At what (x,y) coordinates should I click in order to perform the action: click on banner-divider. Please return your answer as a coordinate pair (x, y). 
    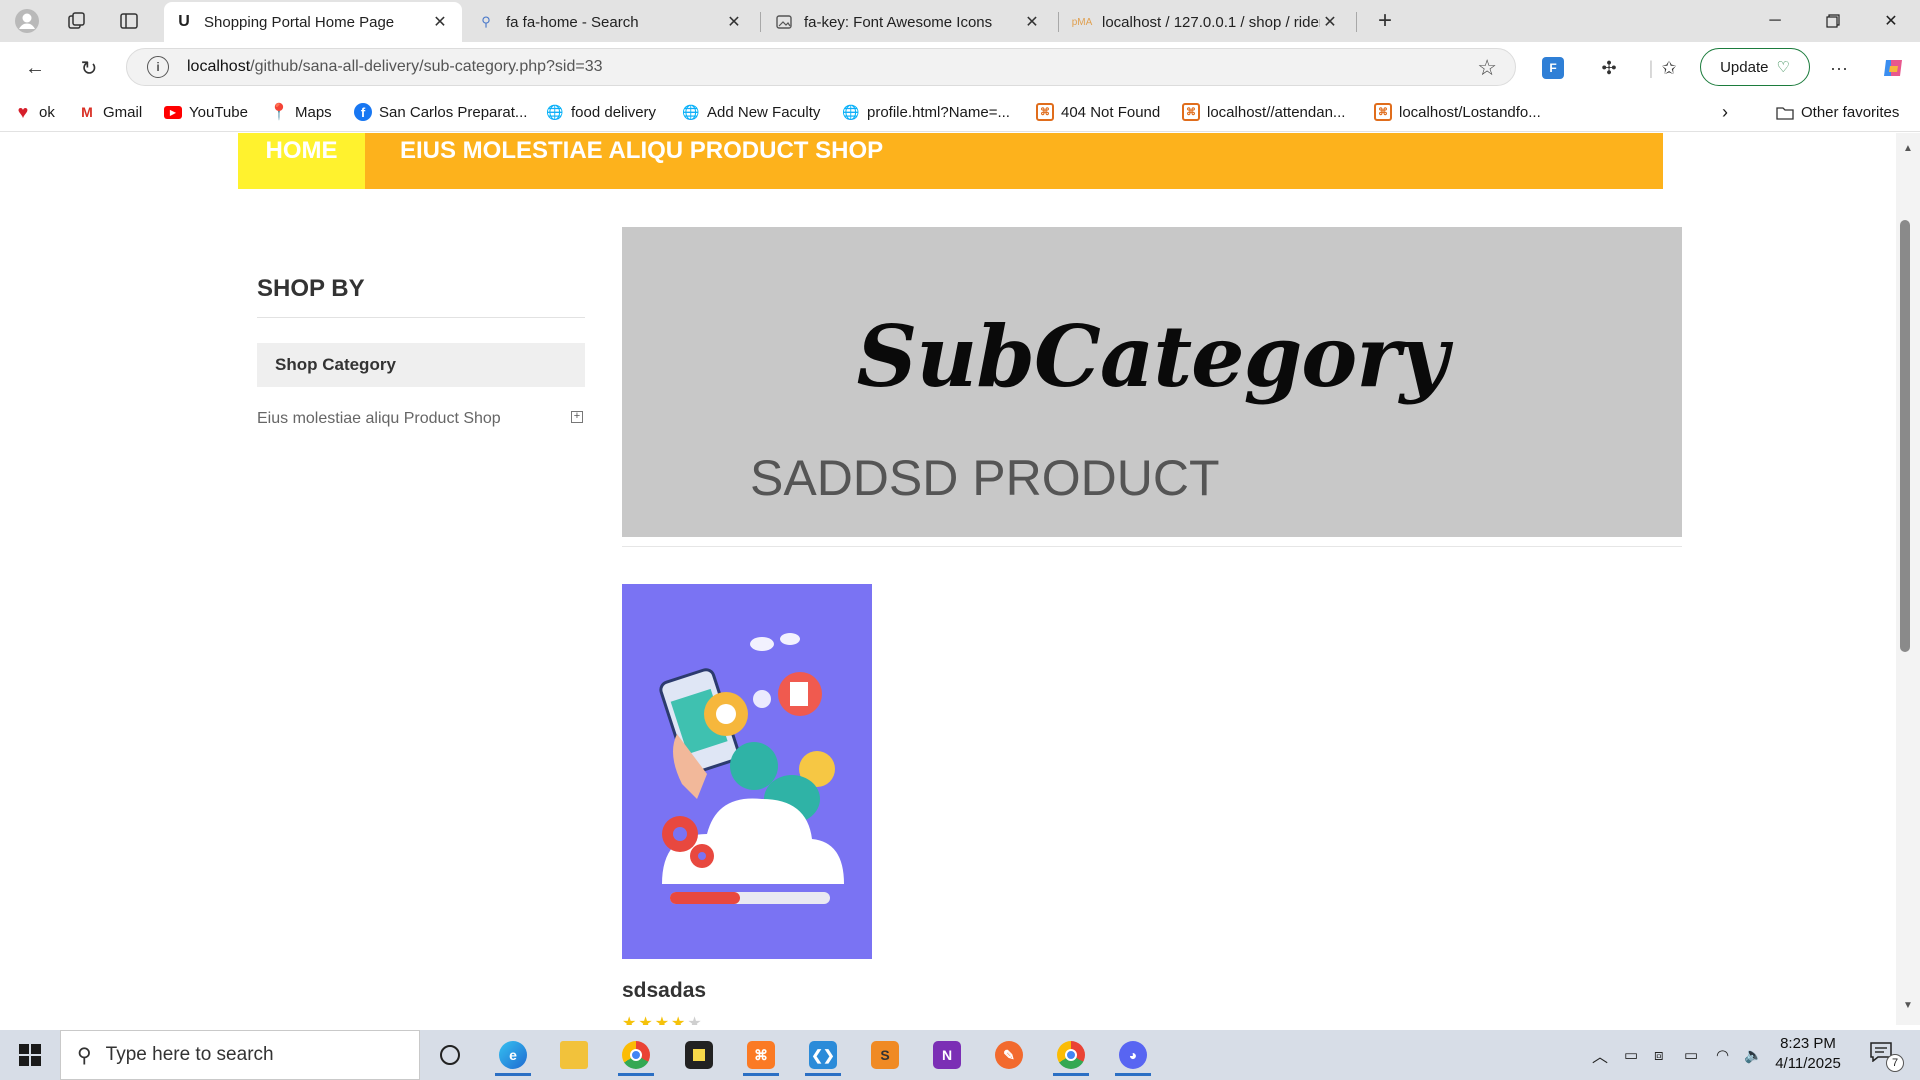
    Looking at the image, I should click on (1152, 546).